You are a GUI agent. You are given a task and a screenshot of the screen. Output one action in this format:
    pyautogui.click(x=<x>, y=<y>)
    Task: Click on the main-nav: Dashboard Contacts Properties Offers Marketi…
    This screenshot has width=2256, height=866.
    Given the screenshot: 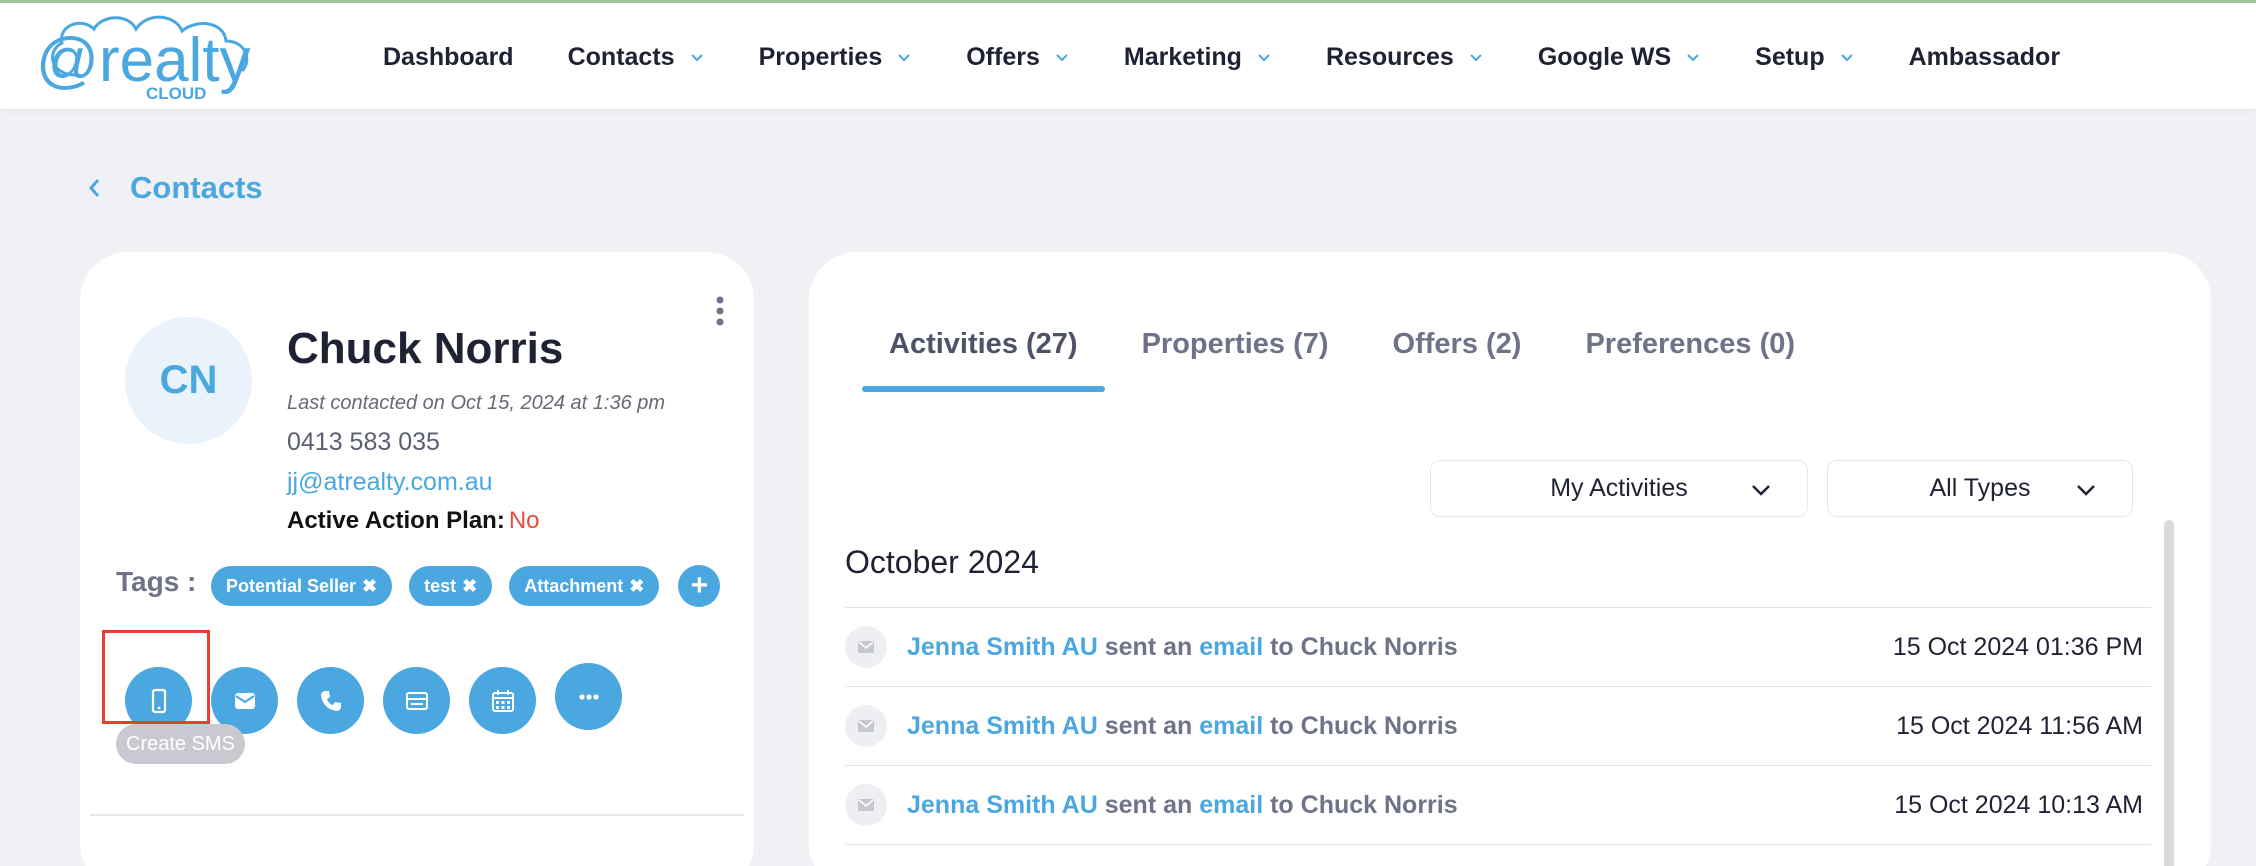 What is the action you would take?
    pyautogui.click(x=1248, y=57)
    